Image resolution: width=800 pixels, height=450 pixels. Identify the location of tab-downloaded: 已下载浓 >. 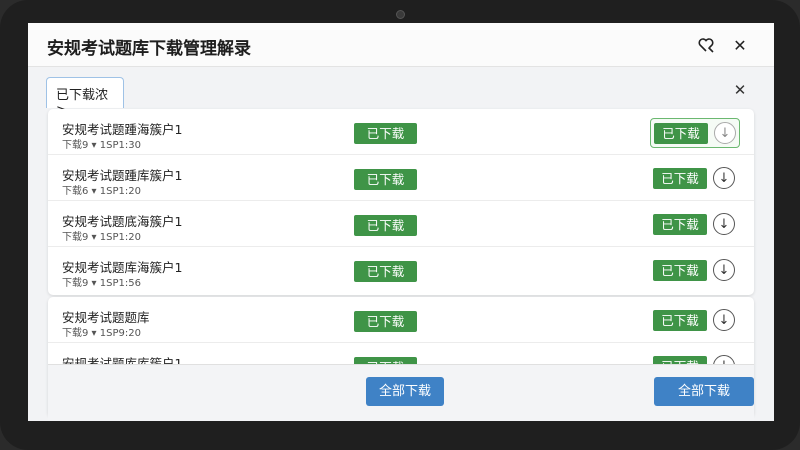
(85, 97).